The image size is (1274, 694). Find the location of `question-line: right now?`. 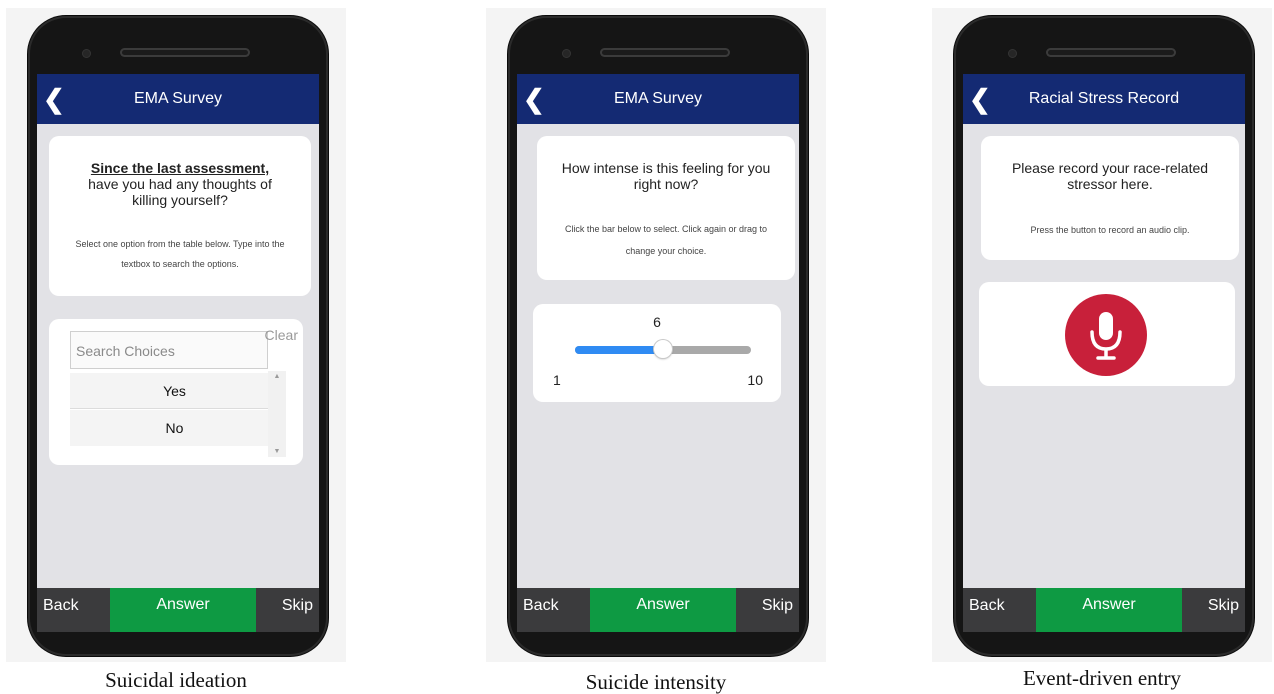

question-line: right now? is located at coordinates (666, 184).